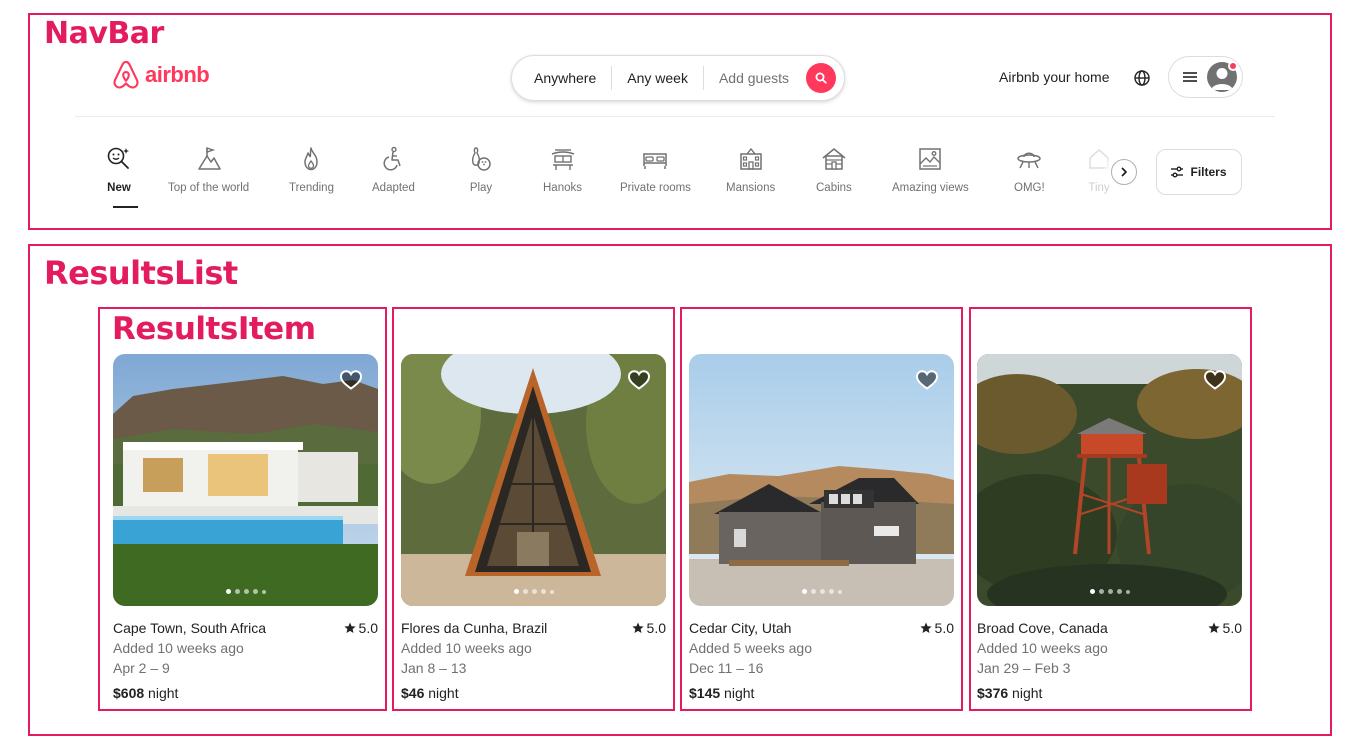 This screenshot has width=1358, height=748. I want to click on category-private-rooms: Private rooms, so click(655, 170).